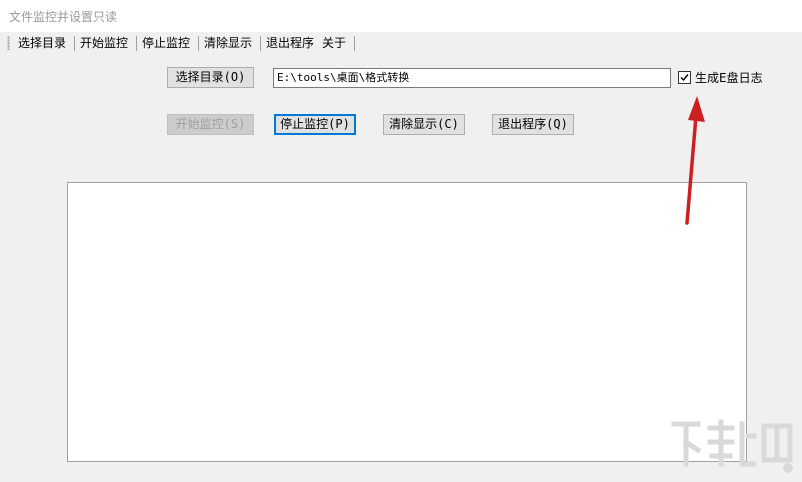 This screenshot has width=802, height=482. Describe the element at coordinates (166, 43) in the screenshot. I see `menu-item-stop-monitor: 停止监控` at that location.